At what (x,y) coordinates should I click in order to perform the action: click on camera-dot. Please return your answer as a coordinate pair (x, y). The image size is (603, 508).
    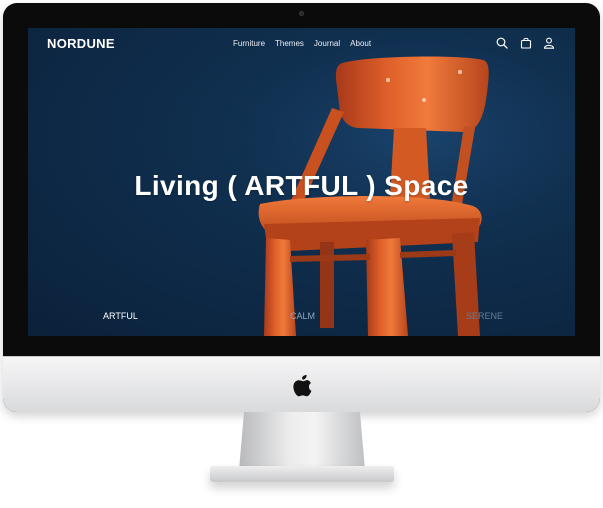
    Looking at the image, I should click on (301, 13).